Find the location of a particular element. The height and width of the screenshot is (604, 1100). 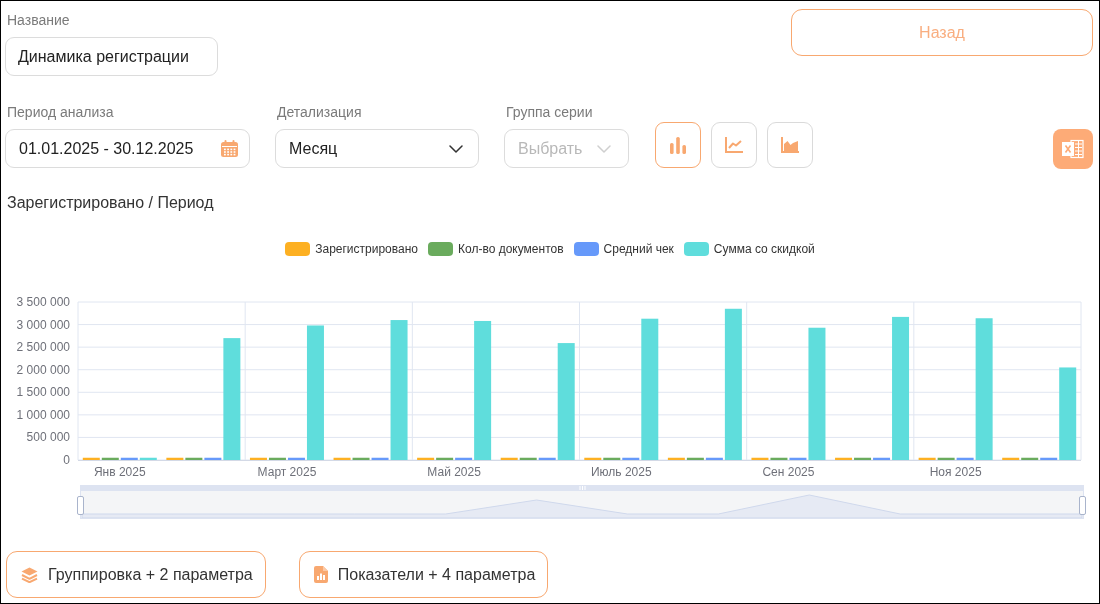

export-button is located at coordinates (1073, 149).